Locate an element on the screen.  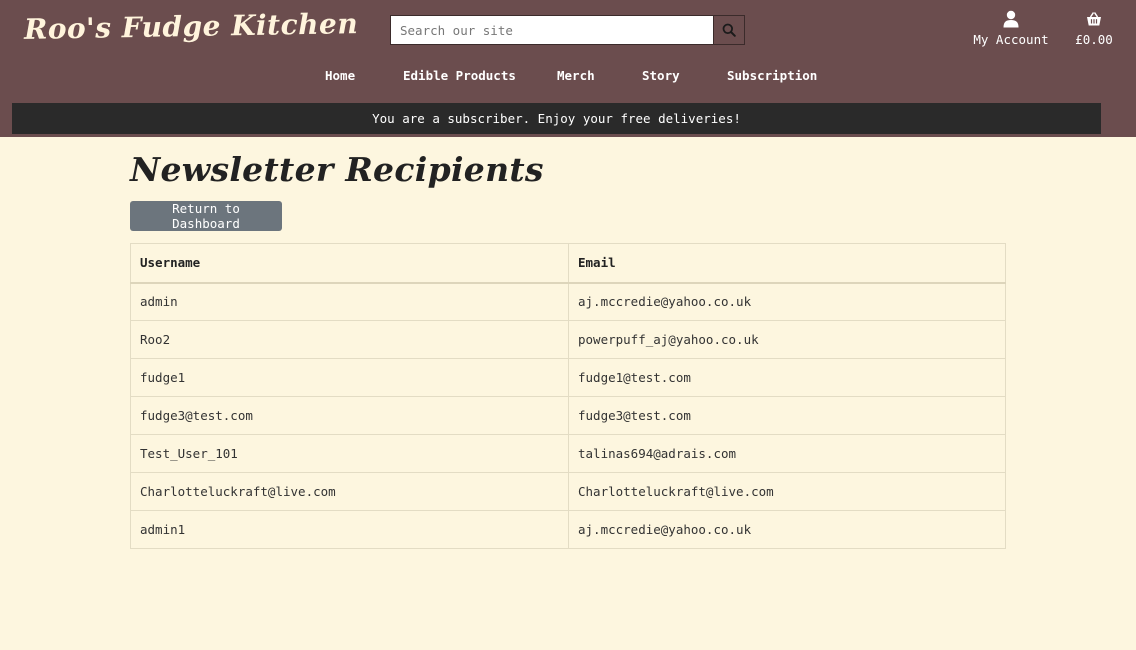
email-cell: talinas694@adrais.com is located at coordinates (787, 453).